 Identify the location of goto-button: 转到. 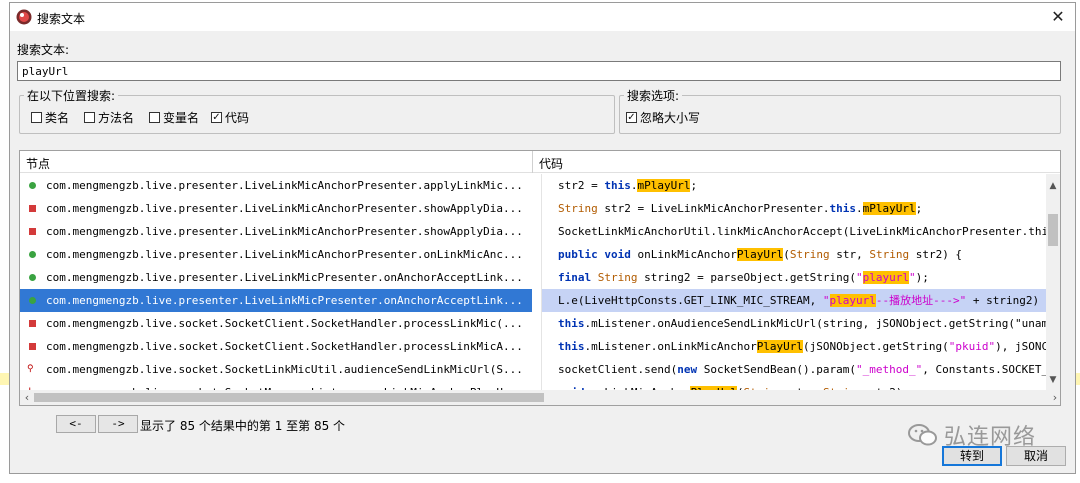
(972, 456).